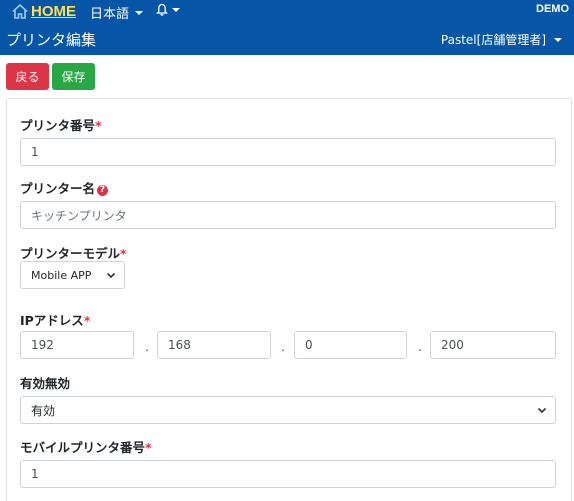 This screenshot has height=501, width=574. Describe the element at coordinates (55, 320) in the screenshot. I see `ip-address-label: IPアドレス*` at that location.